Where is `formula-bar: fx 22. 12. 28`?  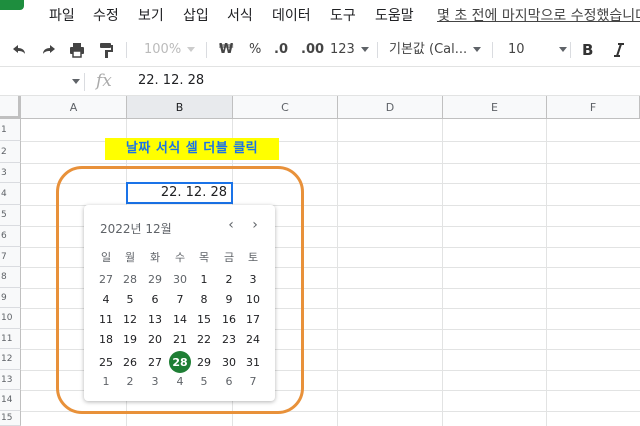 formula-bar: fx 22. 12. 28 is located at coordinates (320, 81).